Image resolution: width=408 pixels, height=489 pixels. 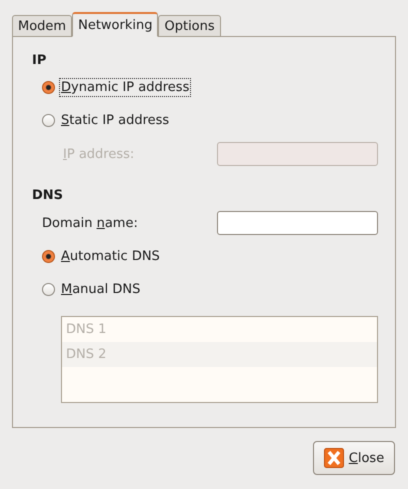 What do you see at coordinates (354, 458) in the screenshot?
I see `close-button: Close` at bounding box center [354, 458].